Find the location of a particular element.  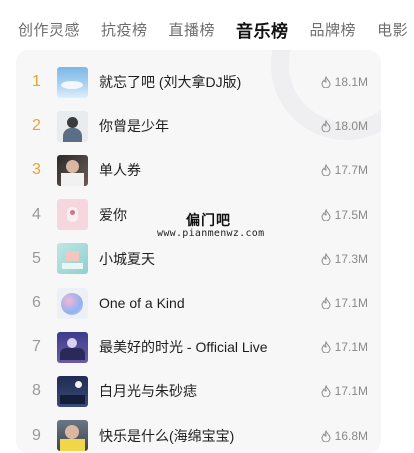

song-row: 1 就忘了吧 (刘大拿DJ版) 18.1M is located at coordinates (198, 82).